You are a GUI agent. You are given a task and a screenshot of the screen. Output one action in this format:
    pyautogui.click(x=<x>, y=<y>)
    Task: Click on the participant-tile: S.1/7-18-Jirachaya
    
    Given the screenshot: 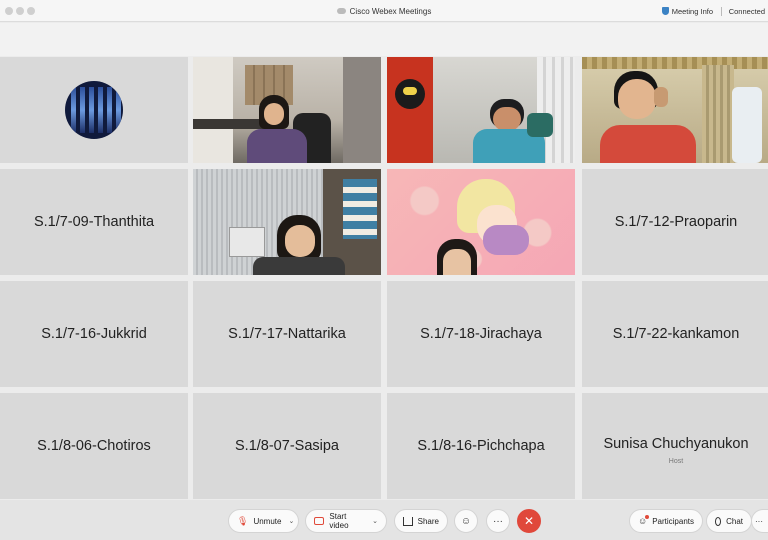 What is the action you would take?
    pyautogui.click(x=481, y=334)
    